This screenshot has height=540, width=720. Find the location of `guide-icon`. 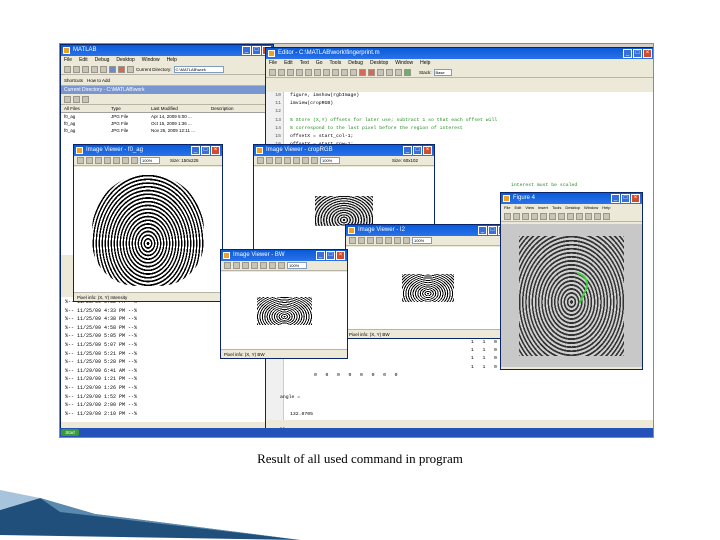

guide-icon is located at coordinates (121, 69).